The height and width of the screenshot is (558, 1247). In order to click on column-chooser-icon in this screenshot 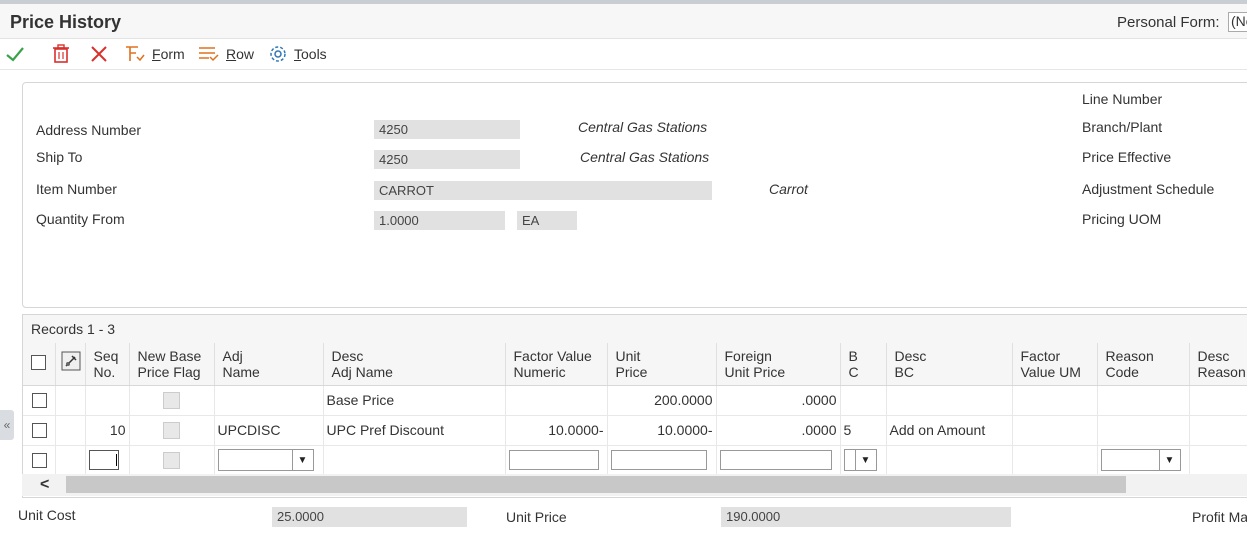, I will do `click(71, 361)`.